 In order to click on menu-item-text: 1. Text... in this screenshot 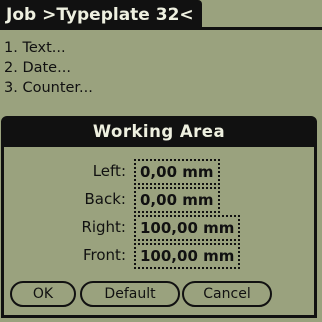, I will do `click(48, 48)`.